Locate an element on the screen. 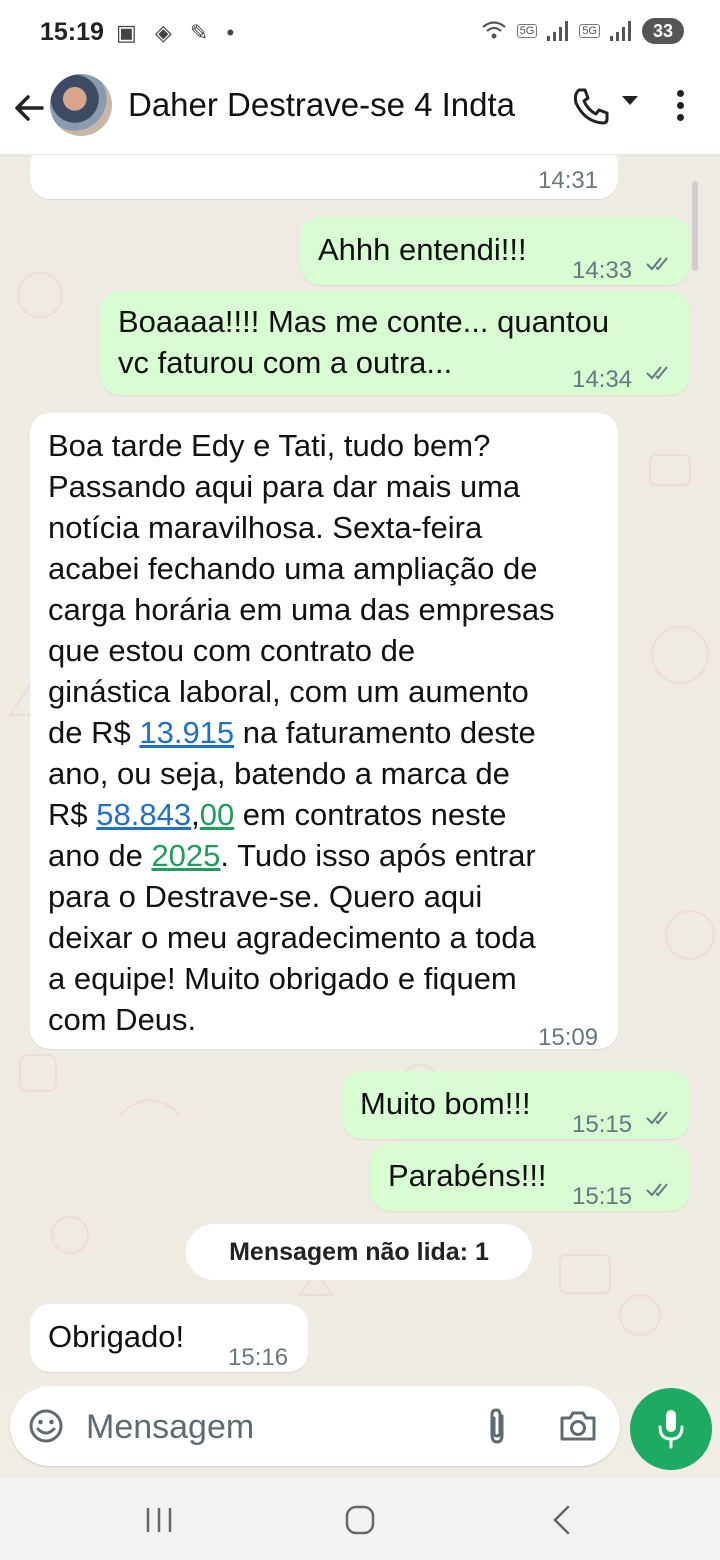 This screenshot has height=1560, width=720. message-composer is located at coordinates (315, 1426).